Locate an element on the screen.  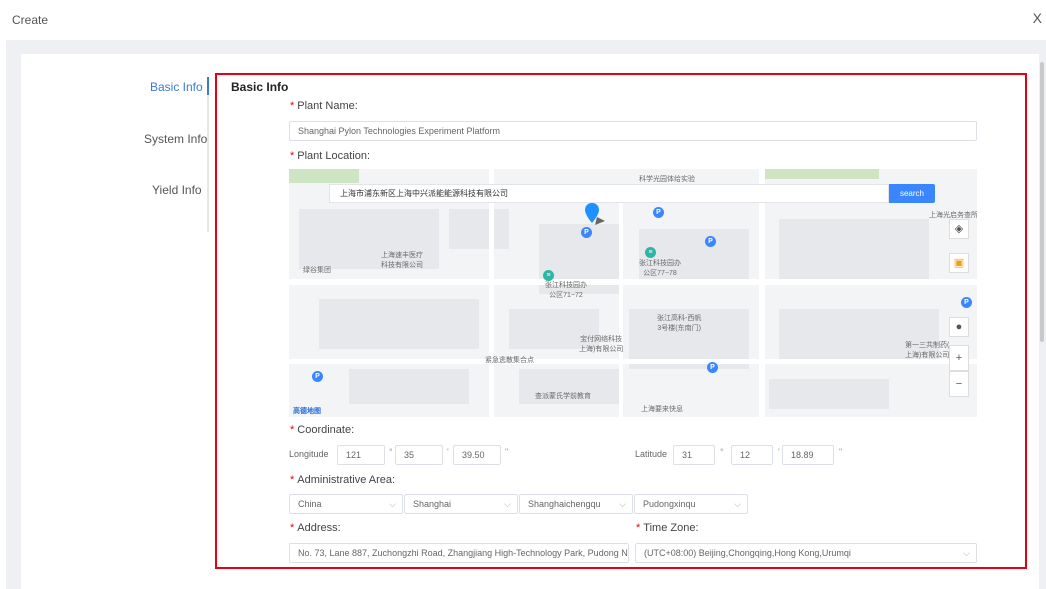
province-select: Shanghai ⌵ is located at coordinates (461, 504).